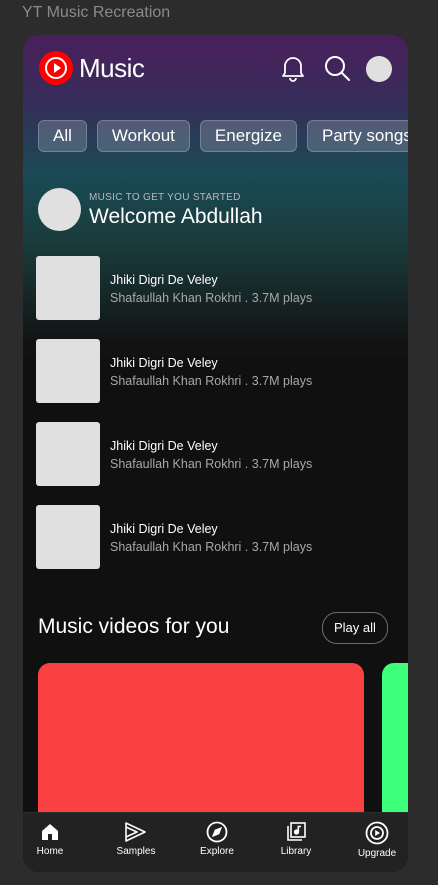 The width and height of the screenshot is (438, 885). I want to click on nav-explore: Explore, so click(217, 839).